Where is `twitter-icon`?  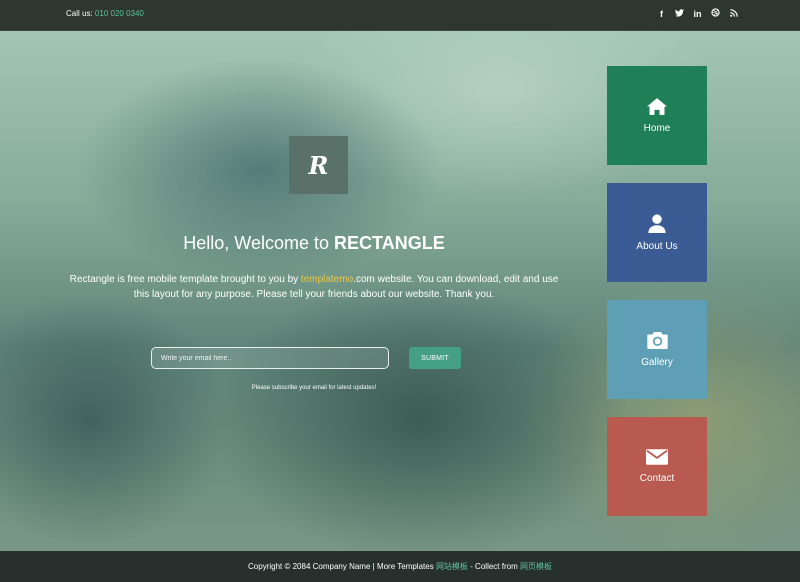 twitter-icon is located at coordinates (679, 14).